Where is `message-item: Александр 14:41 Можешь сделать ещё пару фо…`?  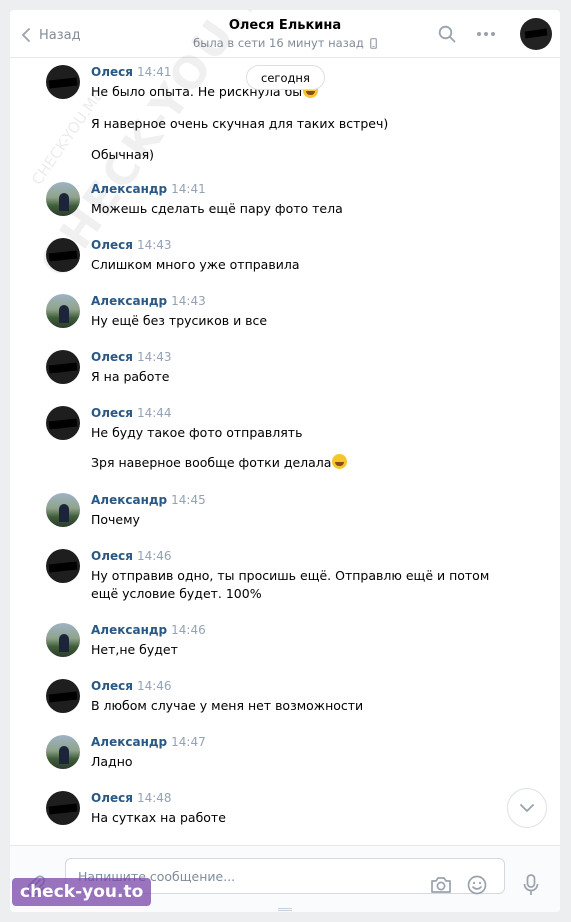 message-item: Александр 14:41 Можешь сделать ещё пару фо… is located at coordinates (281, 207).